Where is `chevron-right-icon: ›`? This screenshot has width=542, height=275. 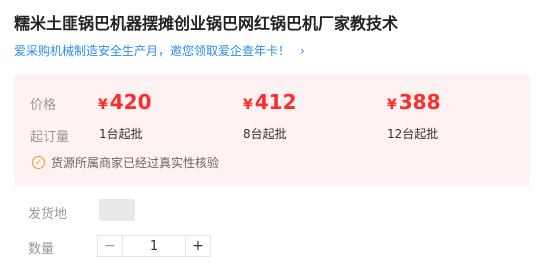
chevron-right-icon: › is located at coordinates (302, 50).